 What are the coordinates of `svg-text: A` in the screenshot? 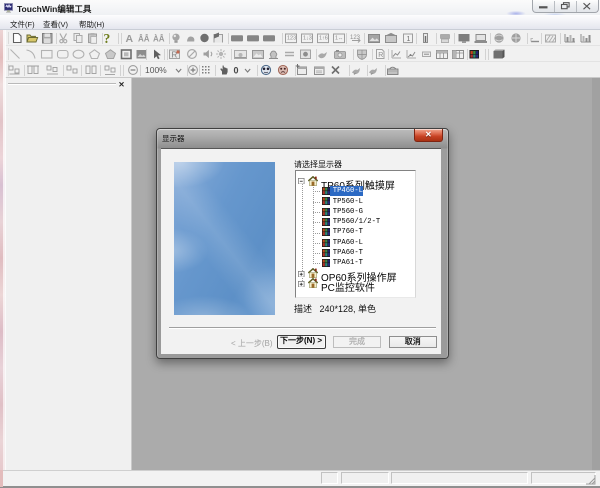 It's located at (130, 39).